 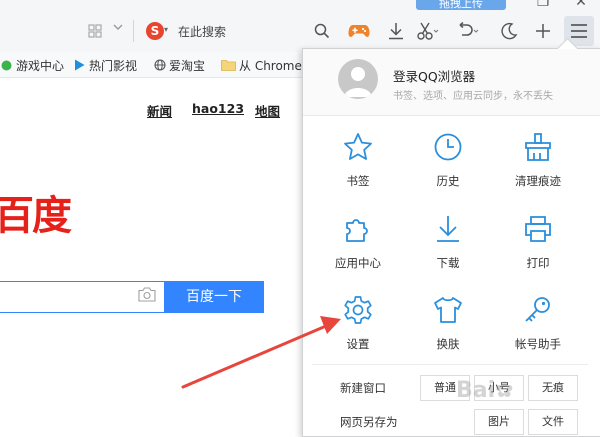 I want to click on bookmark-game-center: 游戏中心, so click(x=32, y=65).